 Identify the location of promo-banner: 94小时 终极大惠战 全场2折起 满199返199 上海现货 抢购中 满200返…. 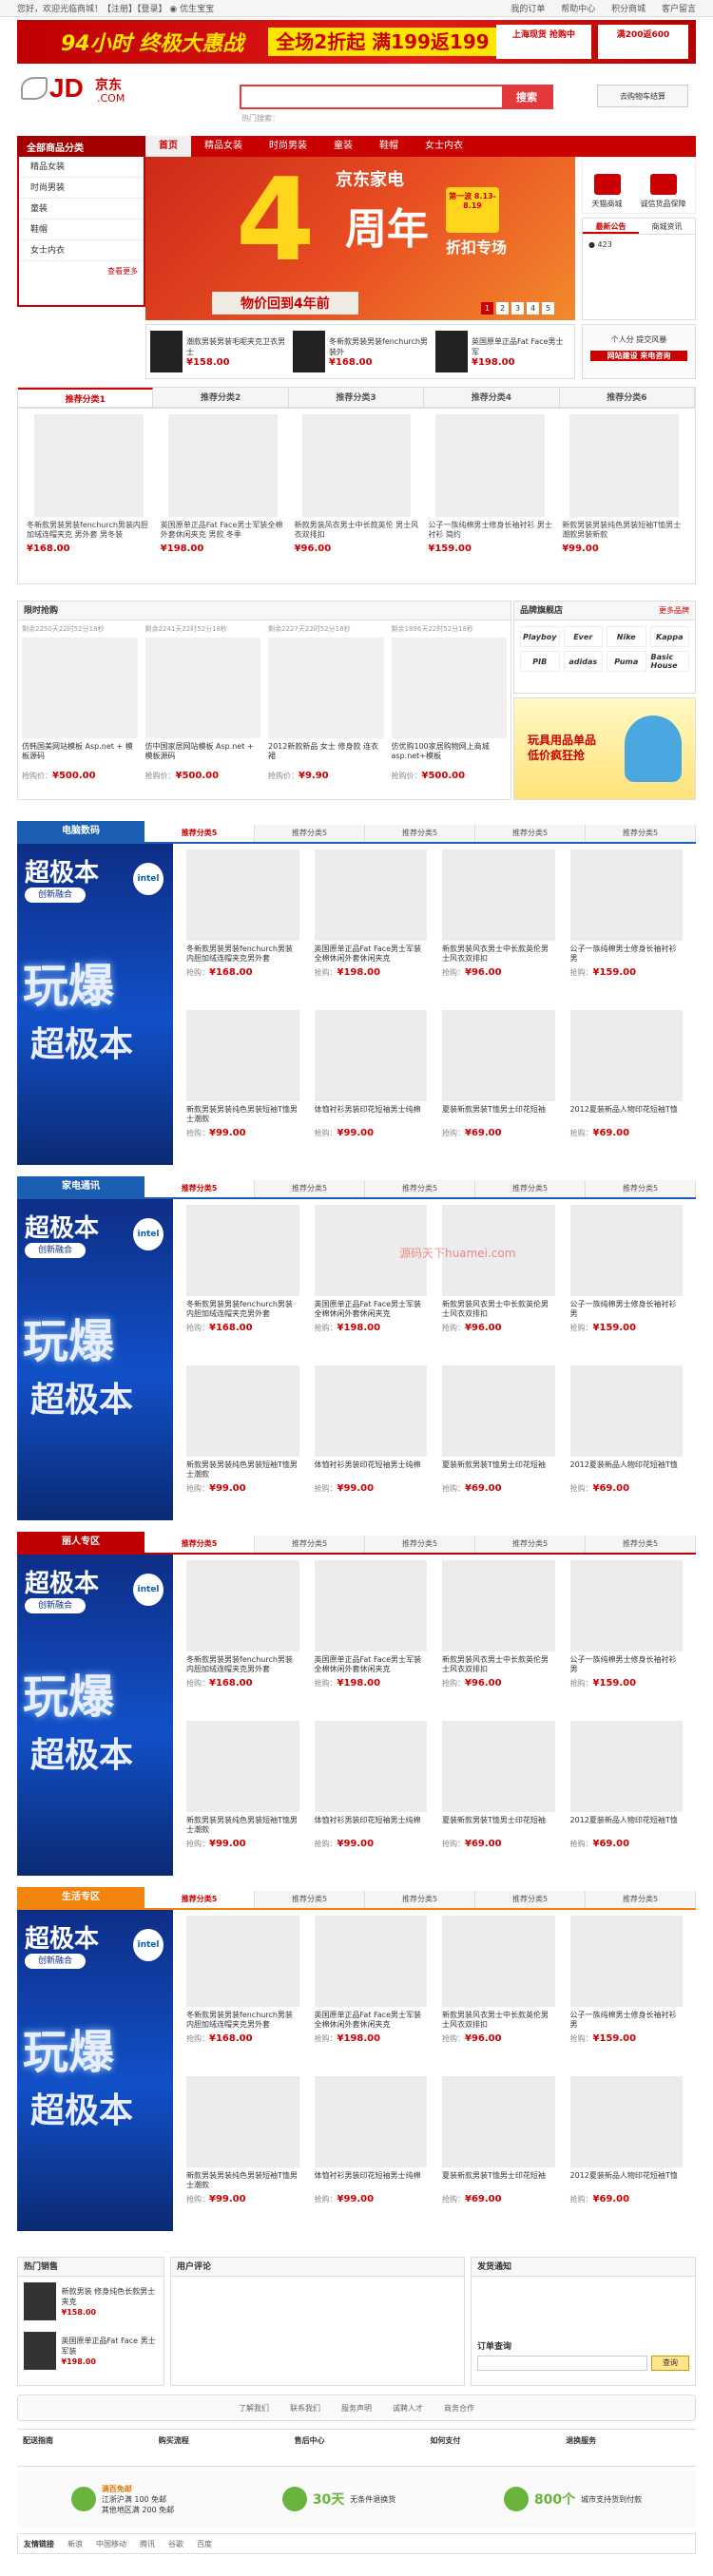
(356, 42).